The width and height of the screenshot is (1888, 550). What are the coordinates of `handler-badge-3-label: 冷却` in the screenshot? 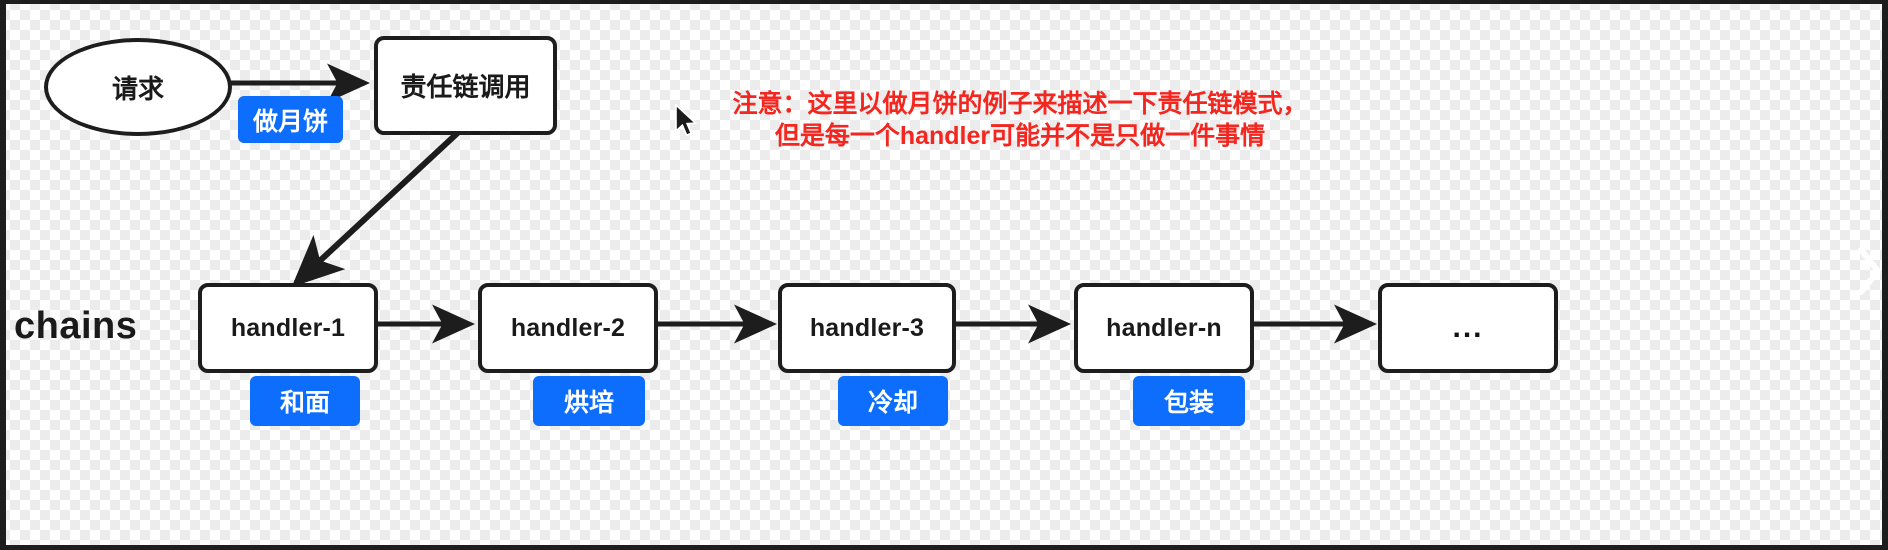 It's located at (892, 403).